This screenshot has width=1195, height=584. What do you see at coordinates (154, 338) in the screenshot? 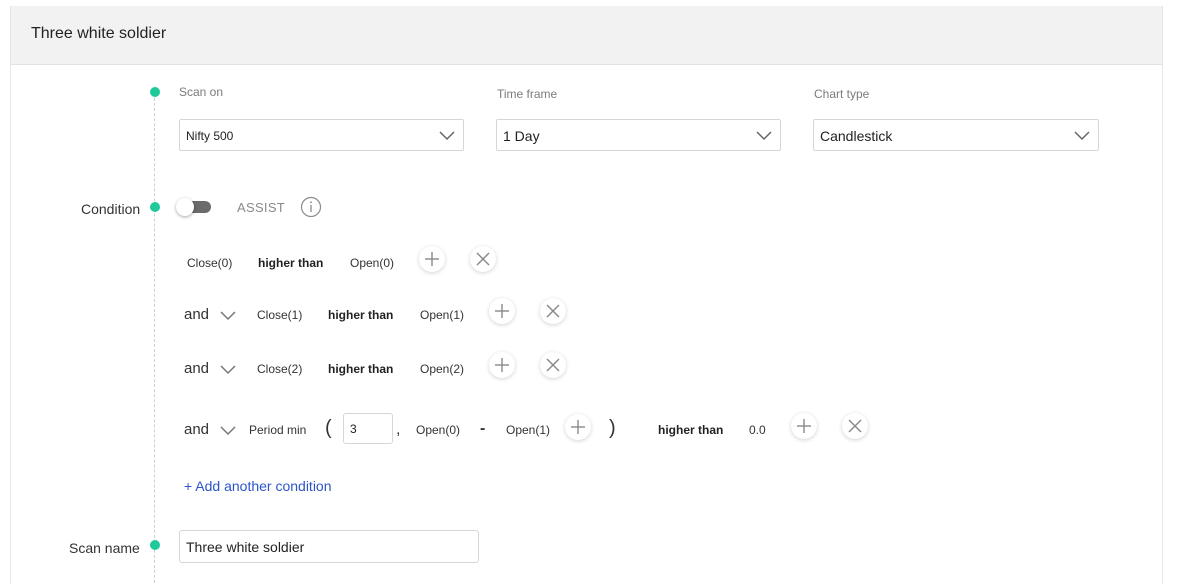
I see `timeline-line` at bounding box center [154, 338].